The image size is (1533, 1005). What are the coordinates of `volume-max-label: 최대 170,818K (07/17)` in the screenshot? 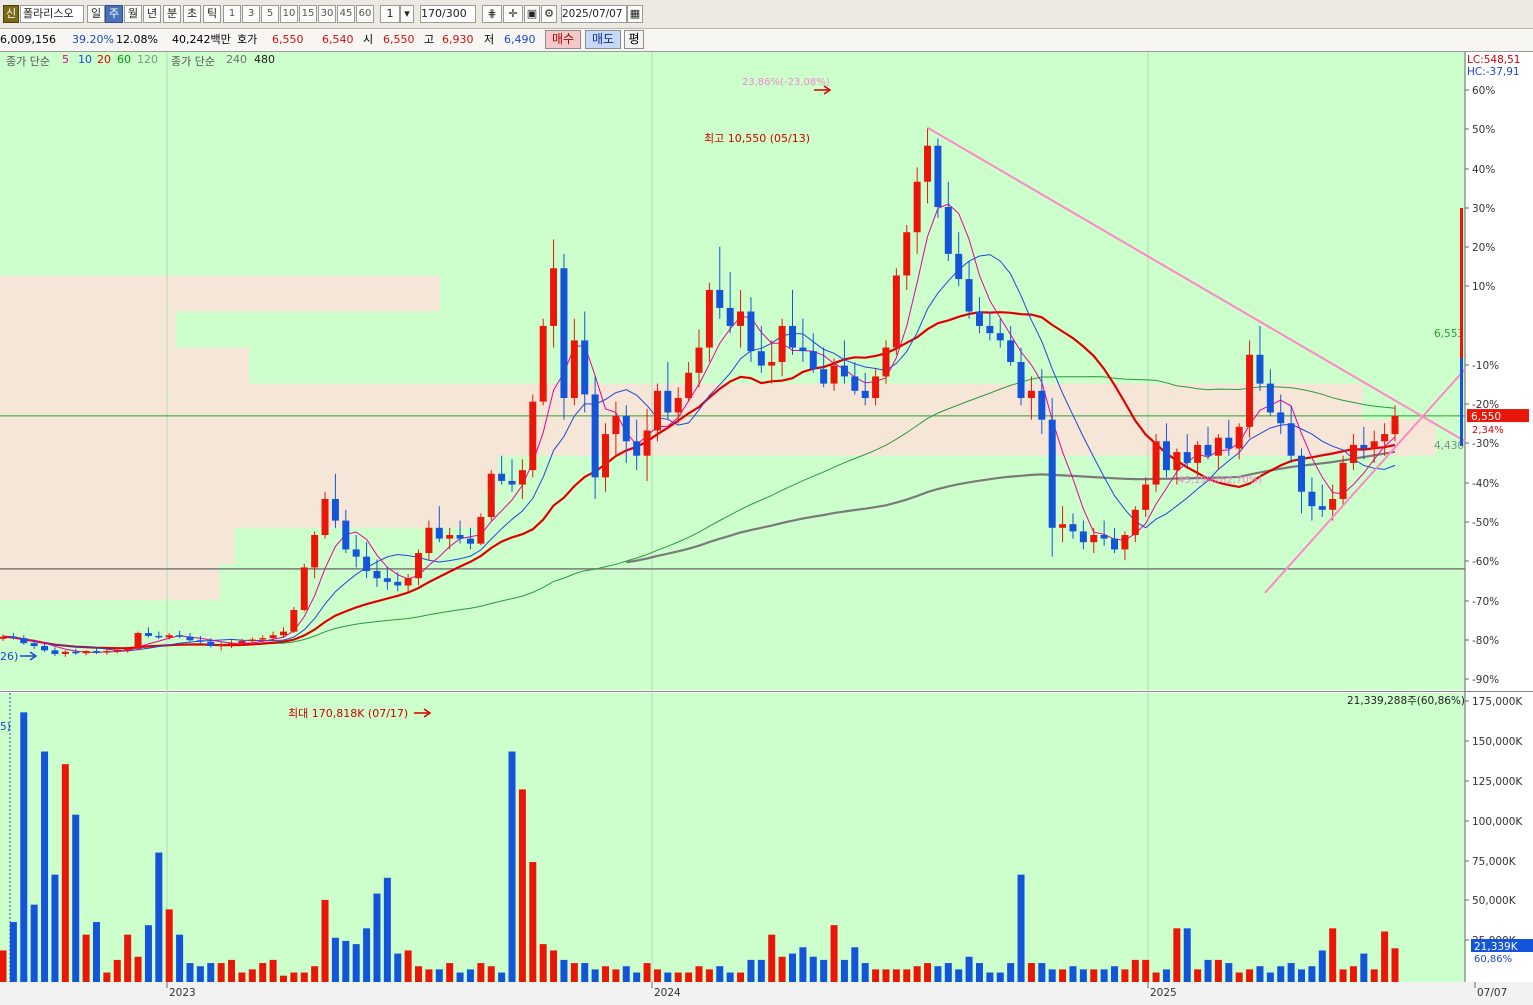 It's located at (348, 713).